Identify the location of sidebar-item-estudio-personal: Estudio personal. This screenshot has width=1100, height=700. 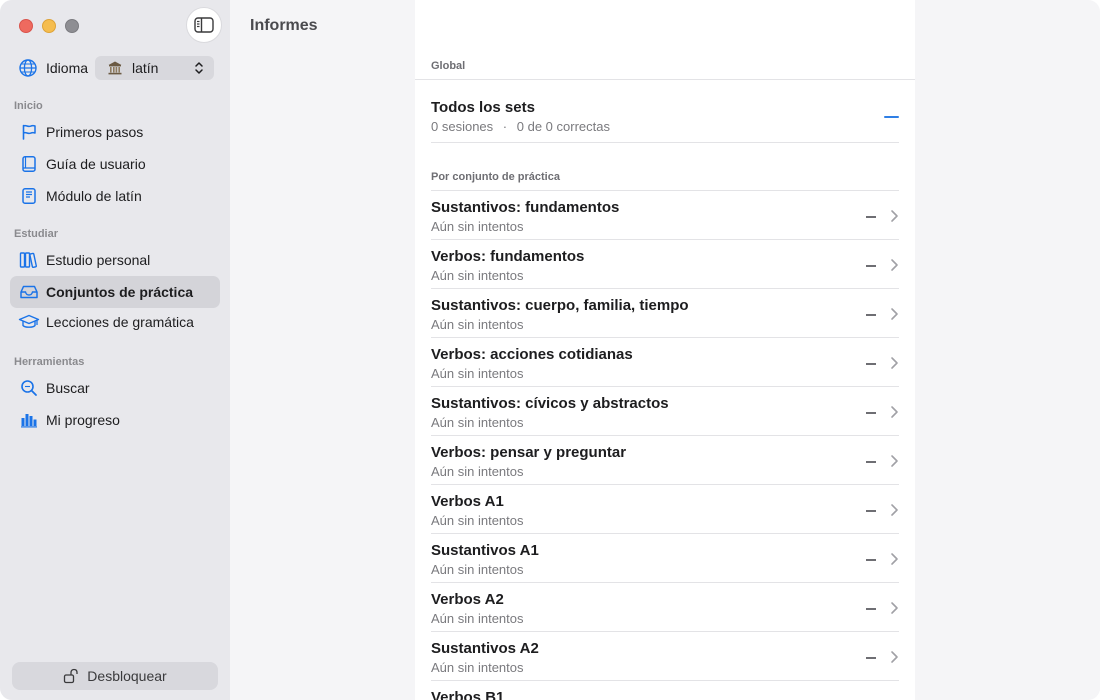
(115, 260).